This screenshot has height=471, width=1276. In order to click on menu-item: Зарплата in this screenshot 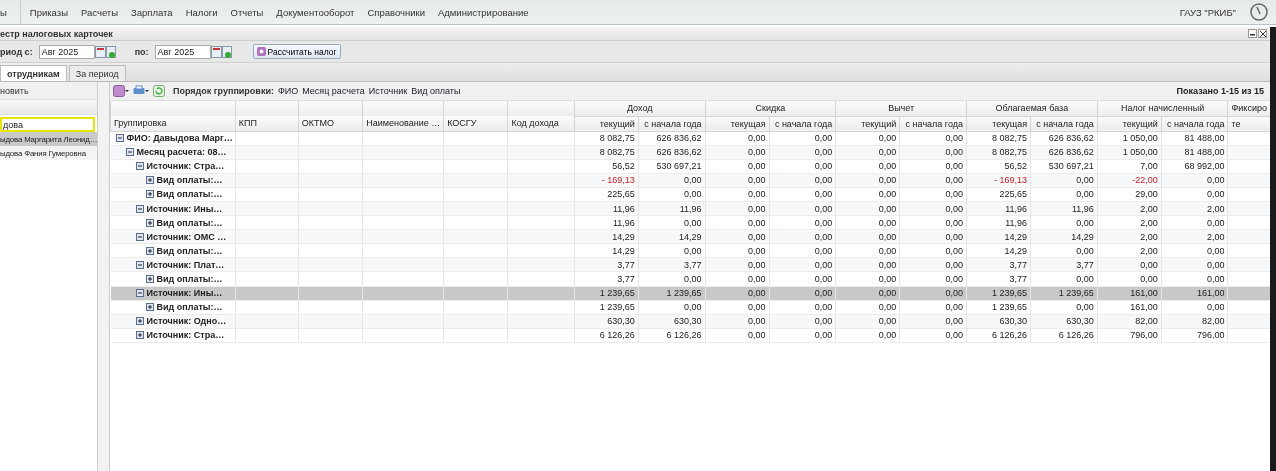, I will do `click(152, 12)`.